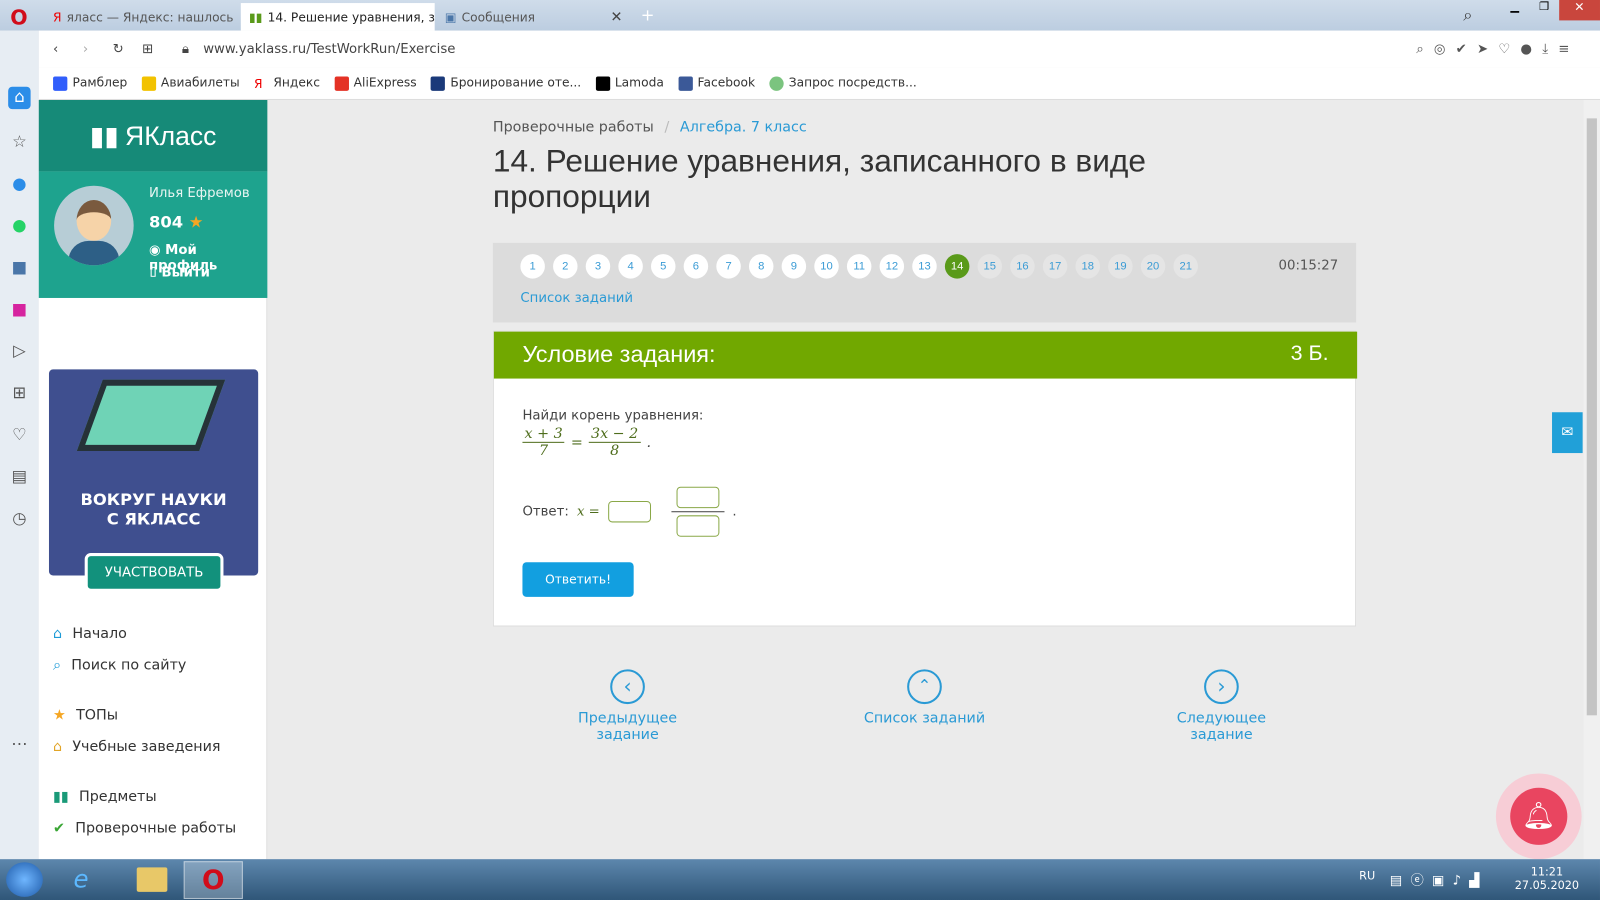 This screenshot has height=900, width=1600. Describe the element at coordinates (213, 880) in the screenshot. I see `opera-taskbar-icon: O` at that location.